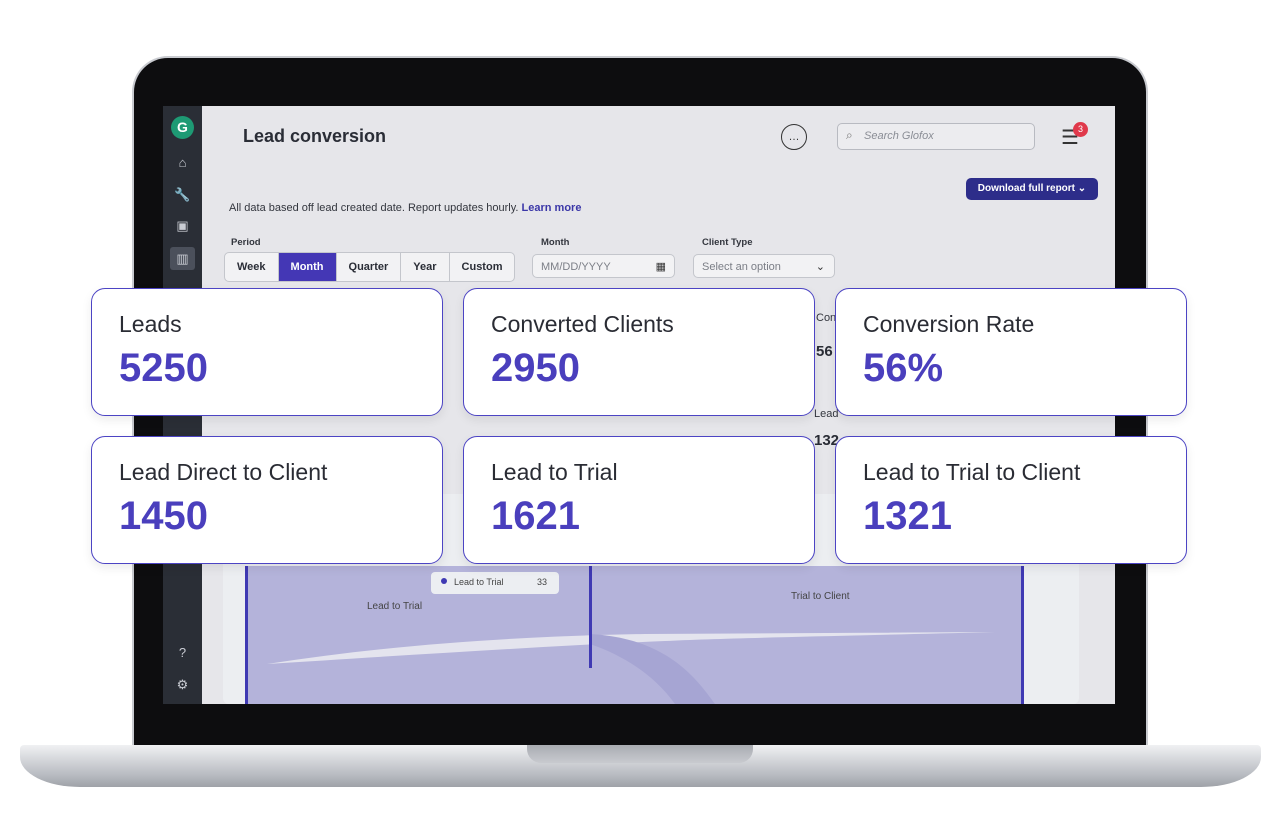  I want to click on metric-value: 2950, so click(535, 368).